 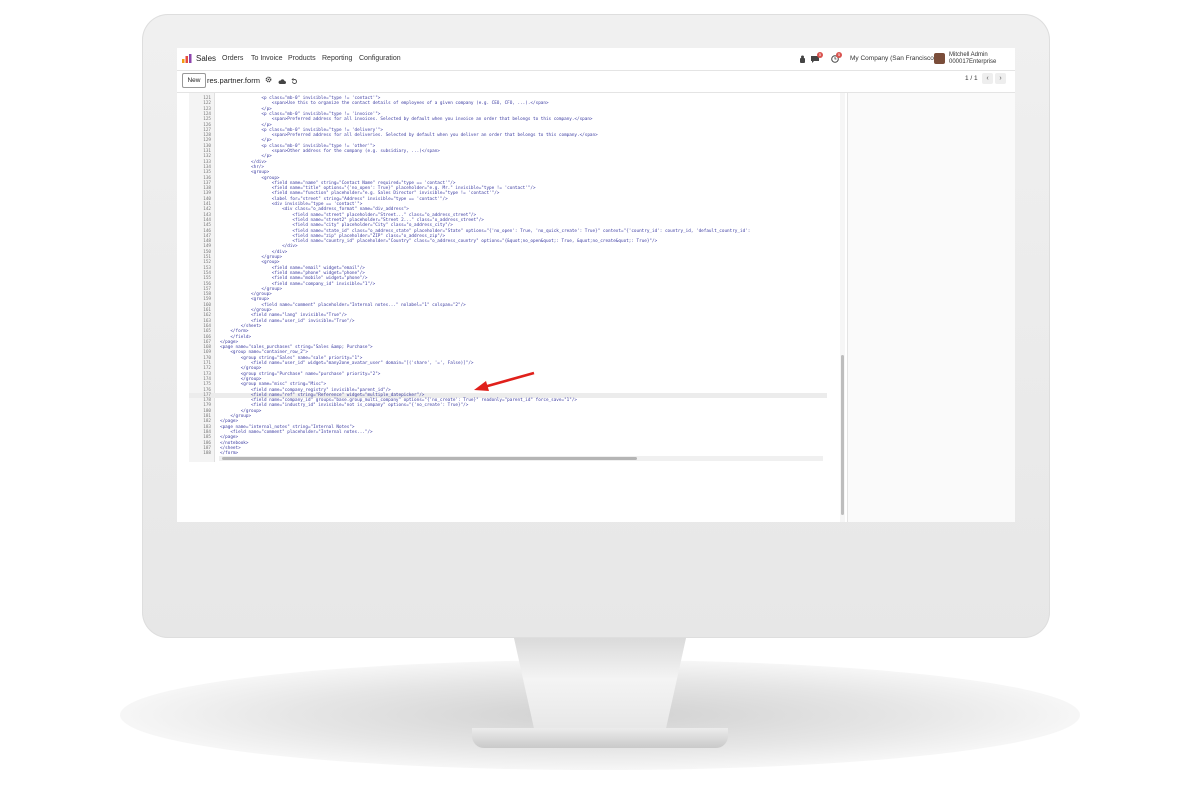 What do you see at coordinates (233, 80) in the screenshot?
I see `breadcrumb: res.partner.form` at bounding box center [233, 80].